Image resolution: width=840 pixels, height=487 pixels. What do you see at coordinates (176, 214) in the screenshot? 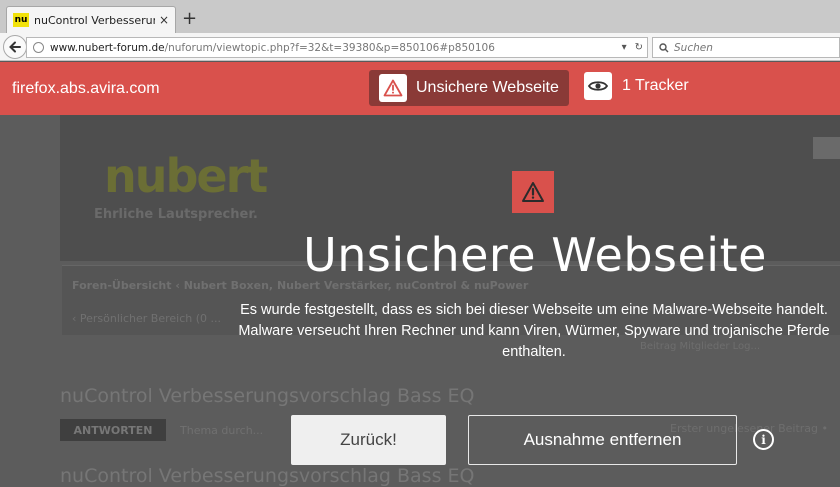
I see `tagline: Ehrliche Lautsprecher.` at bounding box center [176, 214].